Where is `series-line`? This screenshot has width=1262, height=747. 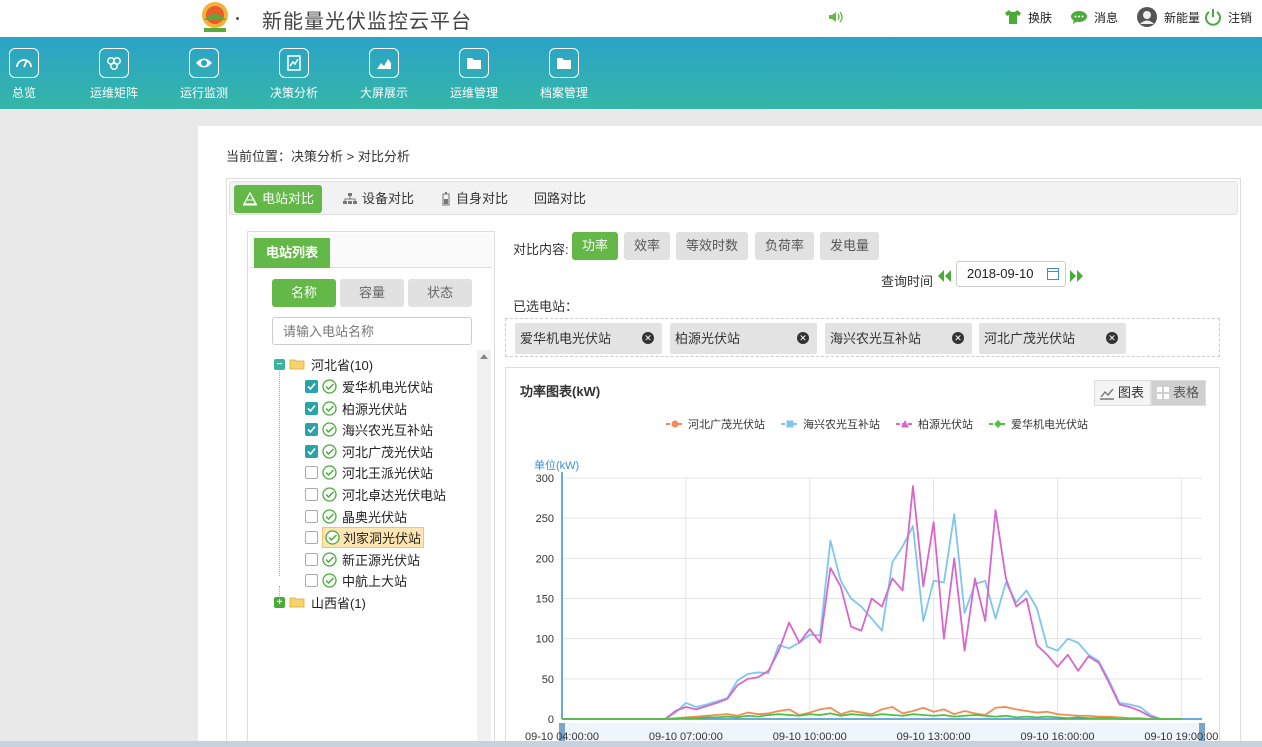
series-line is located at coordinates (872, 713).